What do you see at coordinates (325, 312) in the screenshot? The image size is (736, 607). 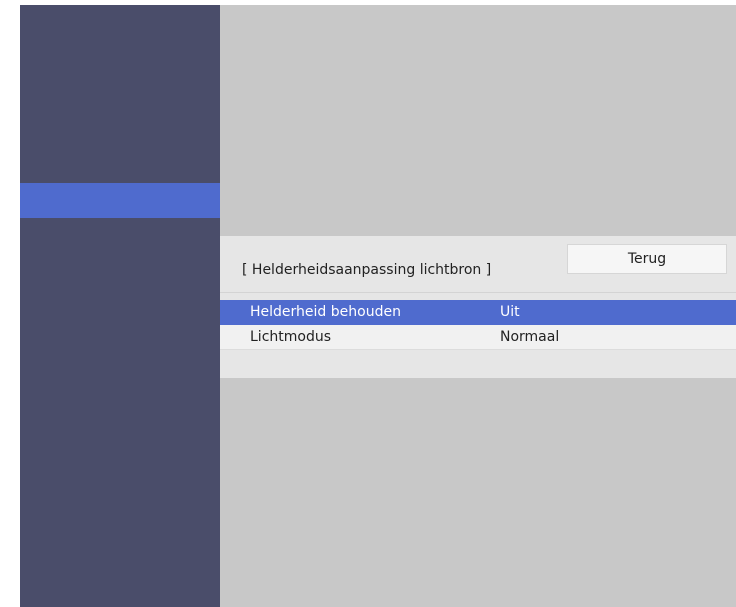 I see `menu-item-label: Helderheid behouden` at bounding box center [325, 312].